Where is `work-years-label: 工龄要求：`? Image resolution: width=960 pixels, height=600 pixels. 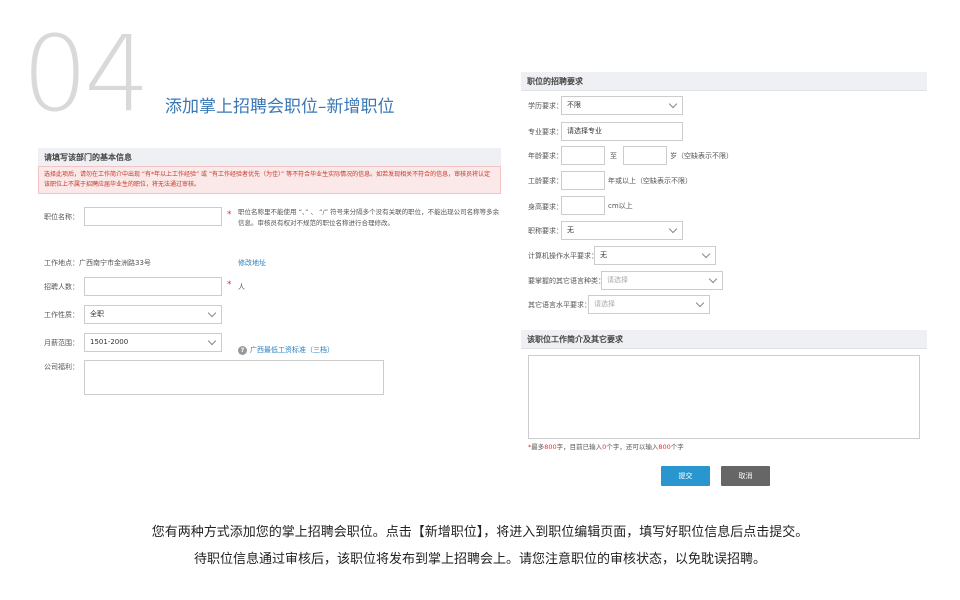
work-years-label: 工龄要求： is located at coordinates (545, 181).